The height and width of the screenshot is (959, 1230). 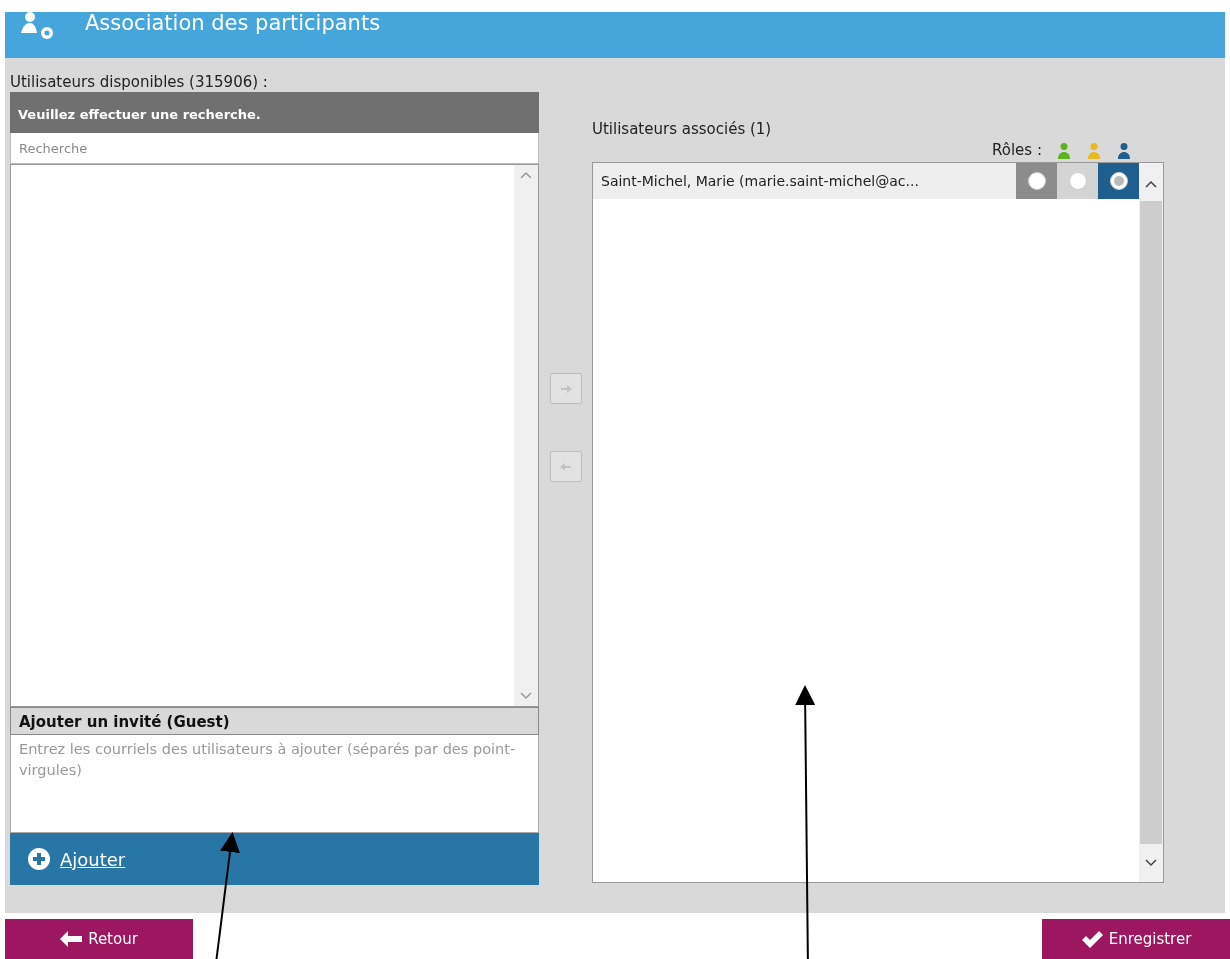 What do you see at coordinates (1136, 939) in the screenshot?
I see `save-button: Enregistrer` at bounding box center [1136, 939].